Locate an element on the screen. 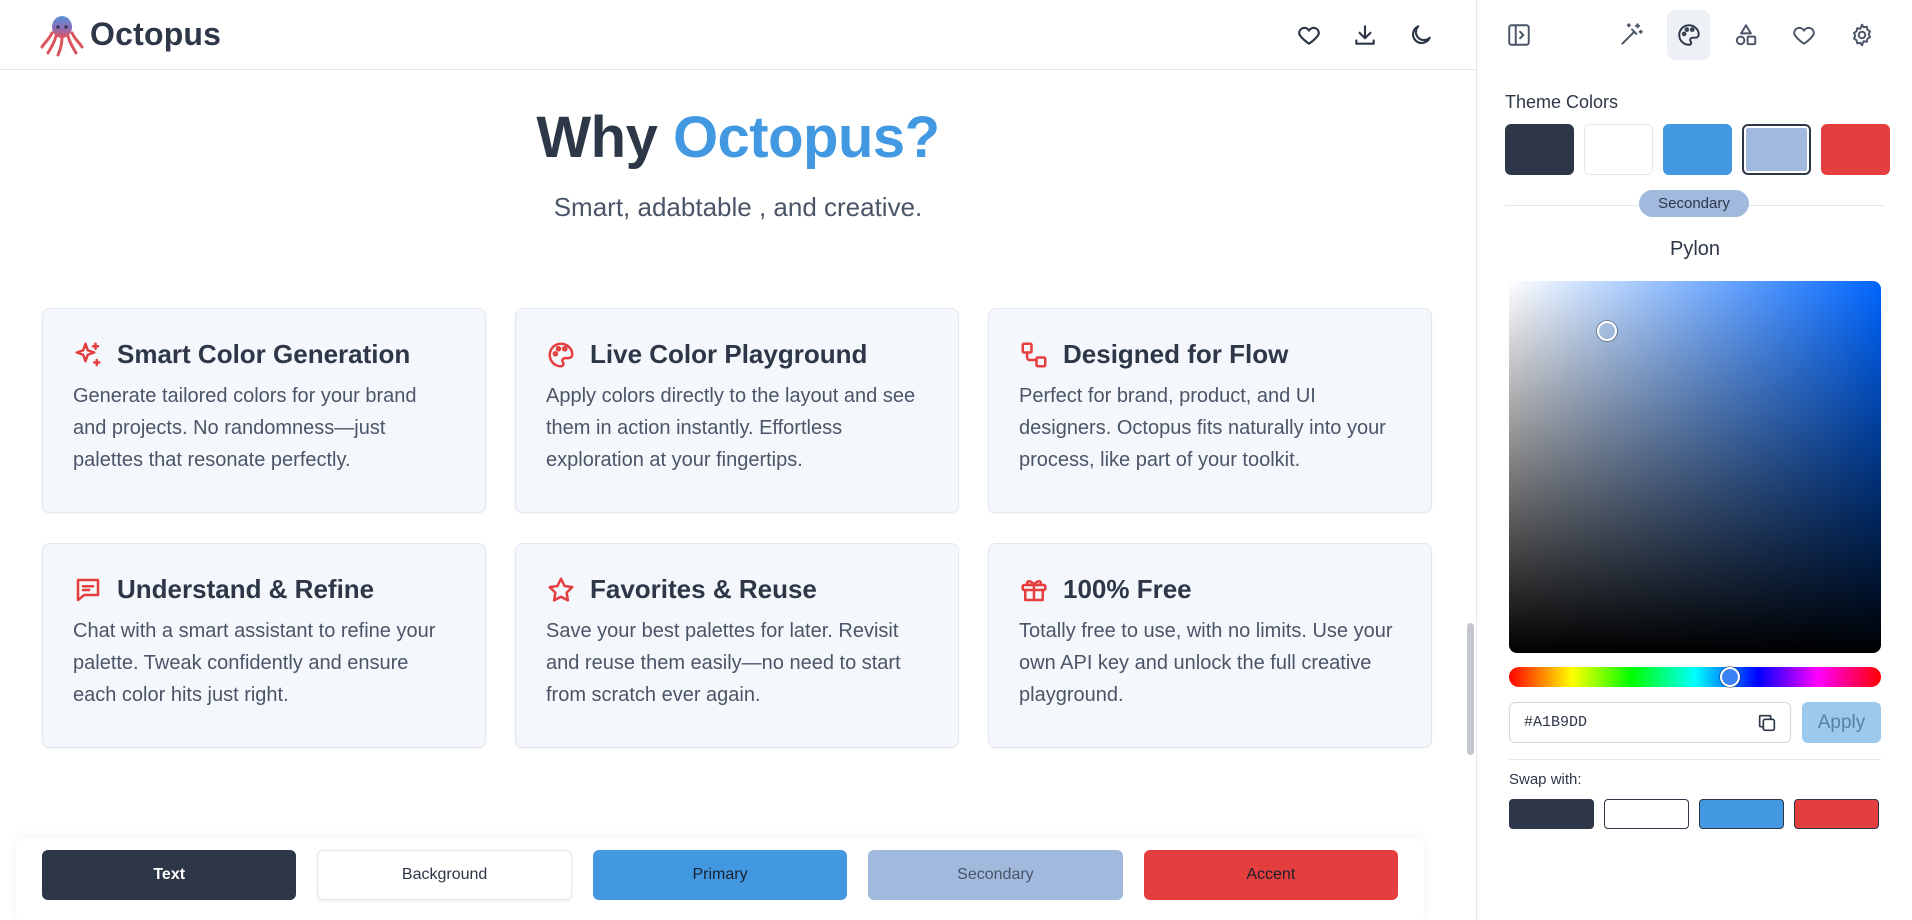 The width and height of the screenshot is (1912, 920). panel-collapse-icon is located at coordinates (1519, 35).